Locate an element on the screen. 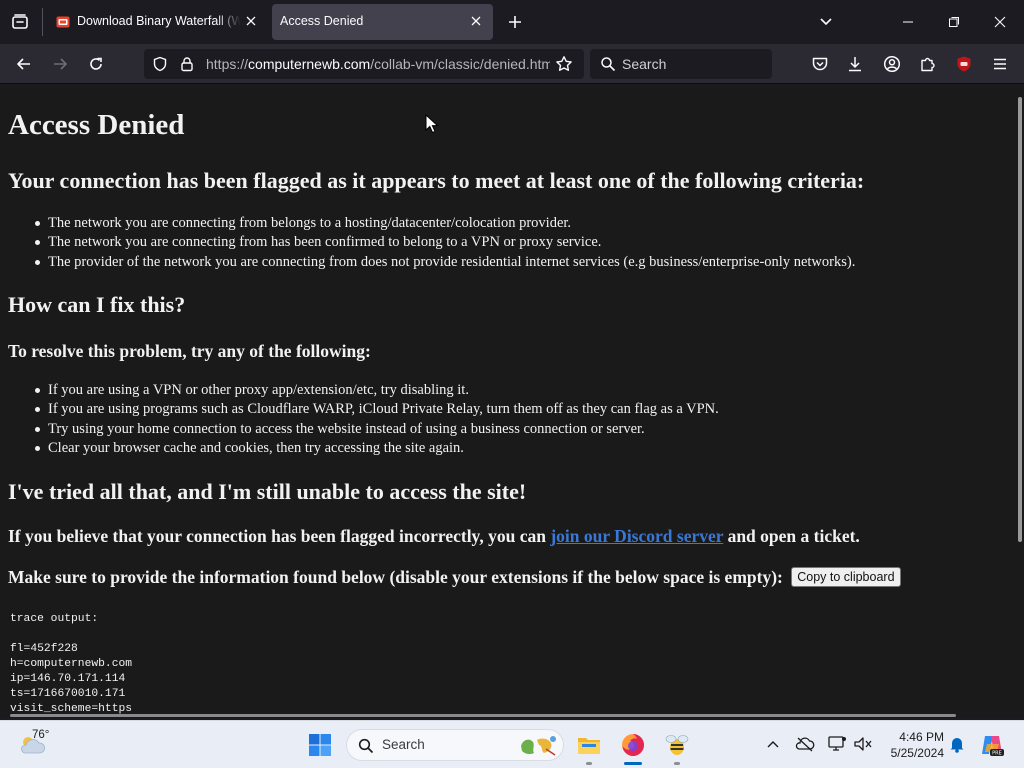 The image size is (1024, 768). beekeeper-running-indicator is located at coordinates (677, 763).